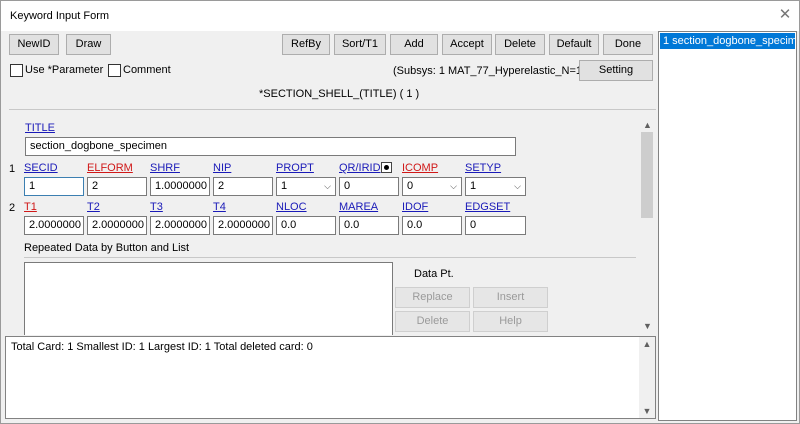 The height and width of the screenshot is (424, 800). What do you see at coordinates (432, 186) in the screenshot?
I see `icomp-select: 0 ⌵` at bounding box center [432, 186].